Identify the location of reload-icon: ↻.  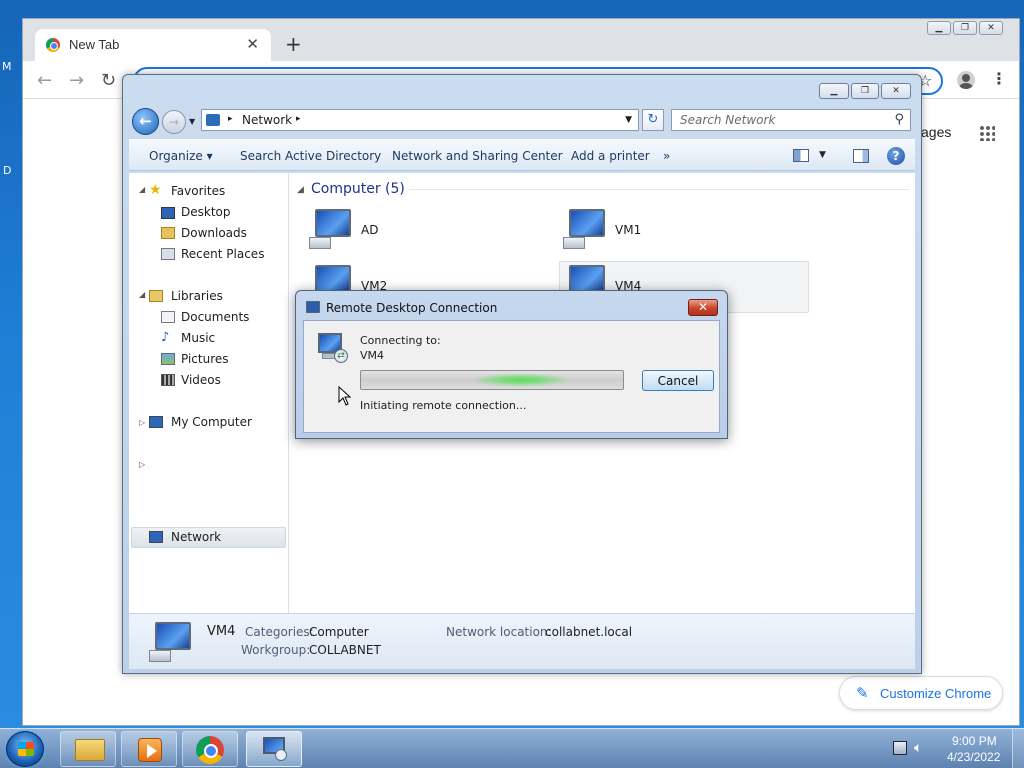
(108, 80).